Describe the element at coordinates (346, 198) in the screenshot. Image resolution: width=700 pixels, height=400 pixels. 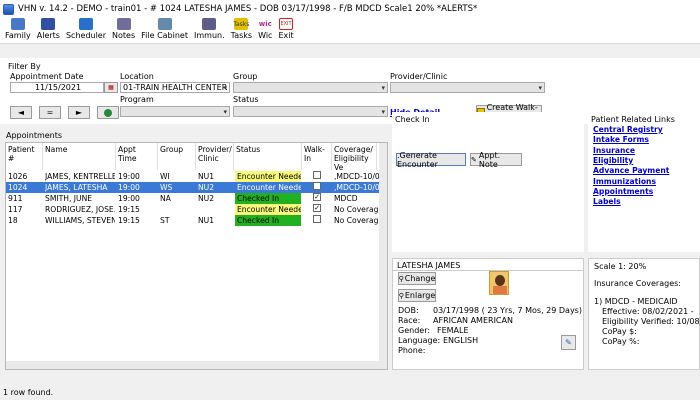
I see `cell-coverage: MDCD` at that location.